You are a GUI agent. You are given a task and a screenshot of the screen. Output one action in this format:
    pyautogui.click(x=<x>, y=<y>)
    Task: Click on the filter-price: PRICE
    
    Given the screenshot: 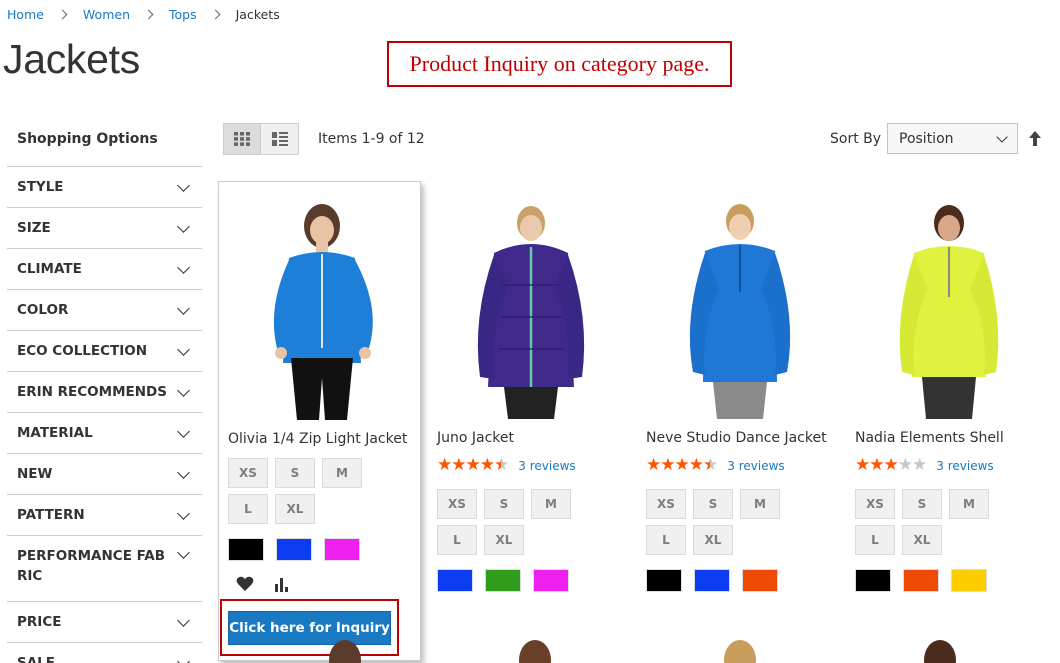 What is the action you would take?
    pyautogui.click(x=104, y=622)
    